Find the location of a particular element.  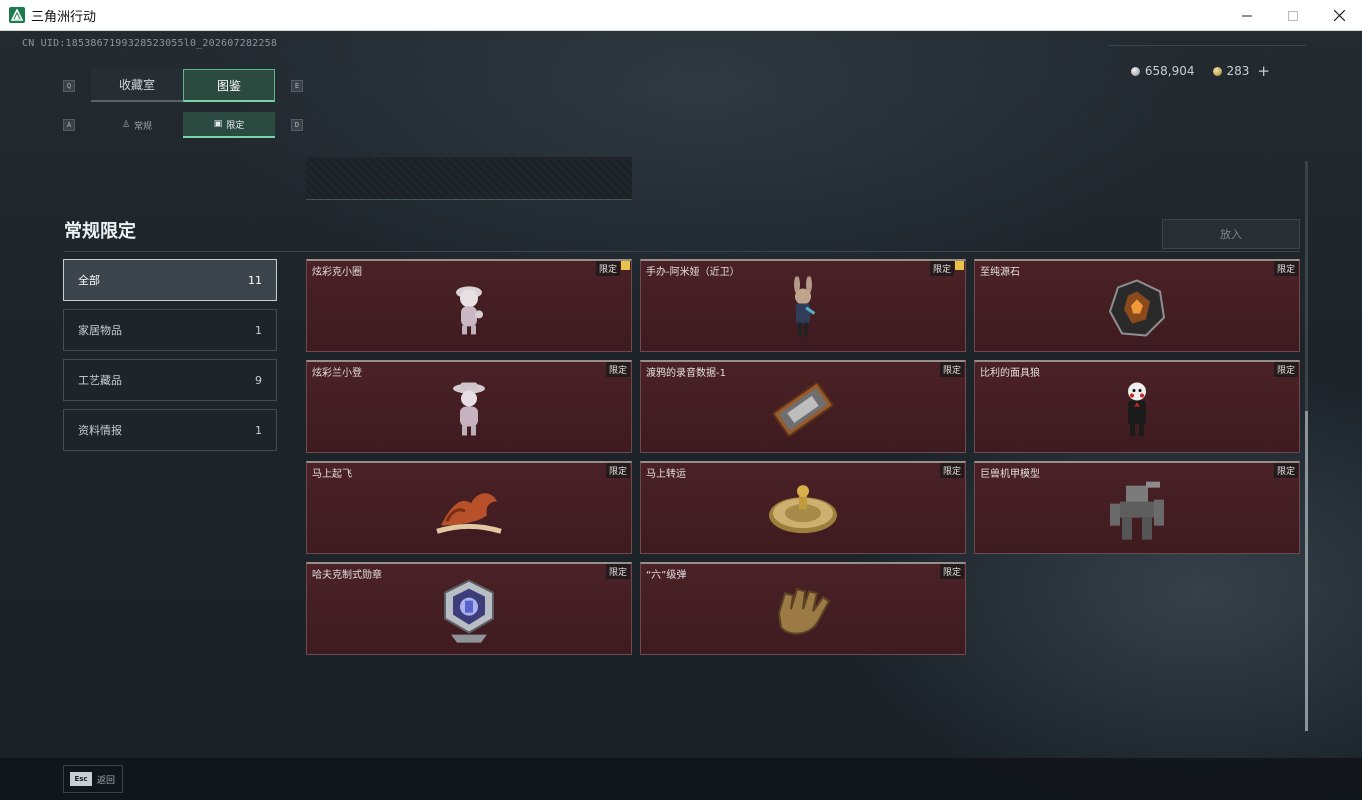

item-name: 马上起飞 is located at coordinates (332, 474).